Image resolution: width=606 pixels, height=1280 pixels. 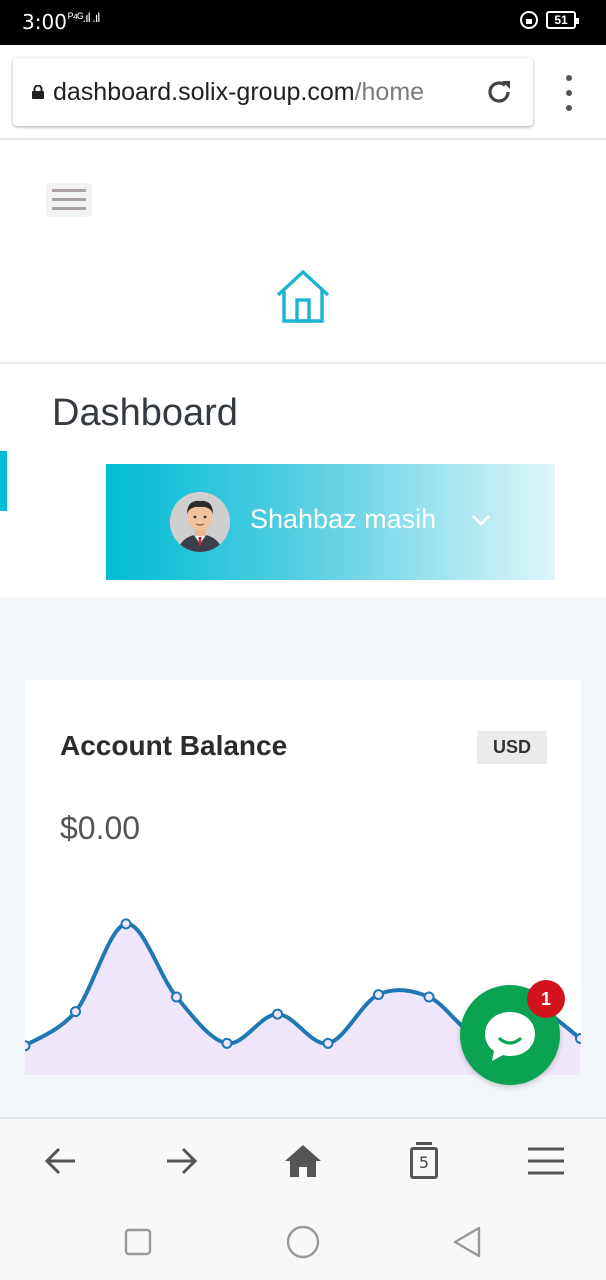 I want to click on hamburger-menu-button, so click(x=69, y=200).